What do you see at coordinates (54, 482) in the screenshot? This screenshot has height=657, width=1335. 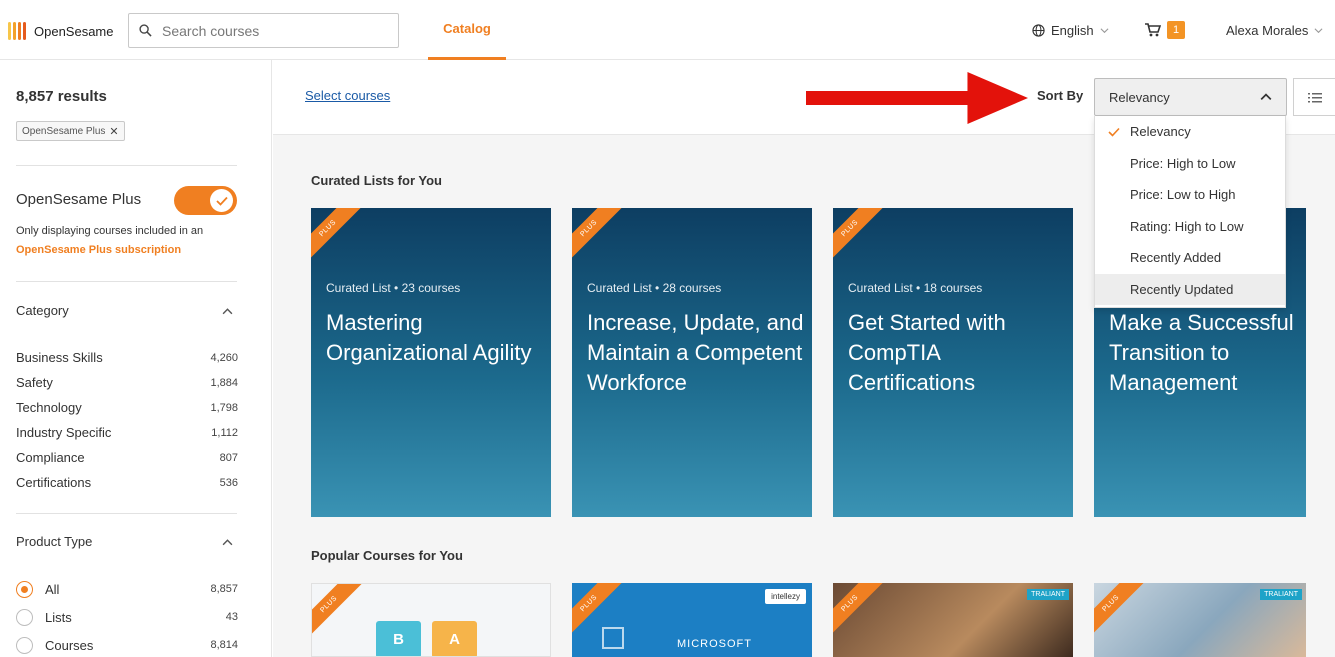 I see `category-label: Certifications` at bounding box center [54, 482].